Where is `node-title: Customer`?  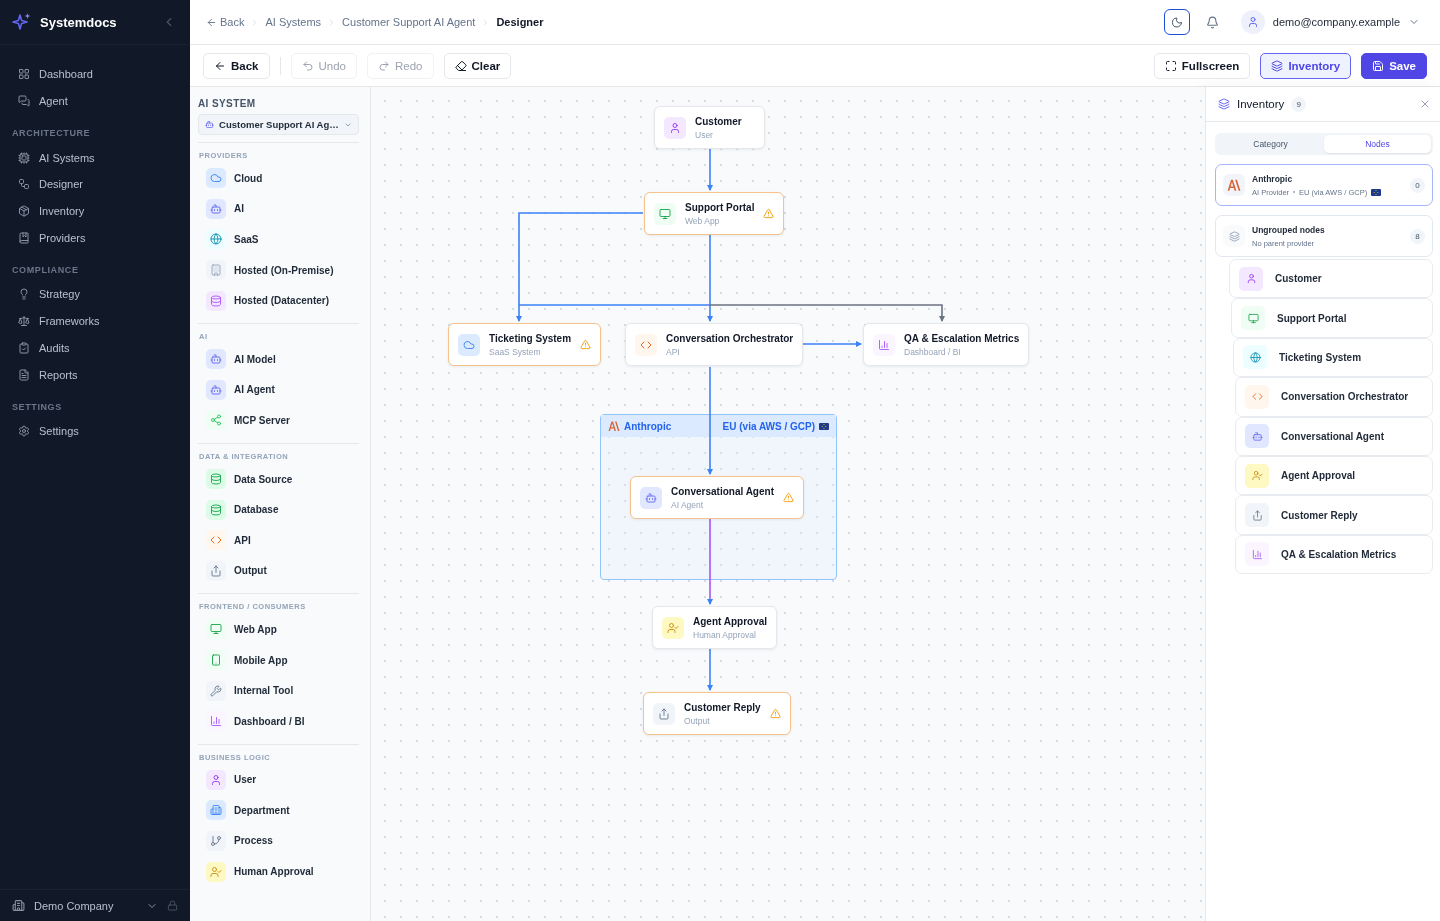
node-title: Customer is located at coordinates (719, 121).